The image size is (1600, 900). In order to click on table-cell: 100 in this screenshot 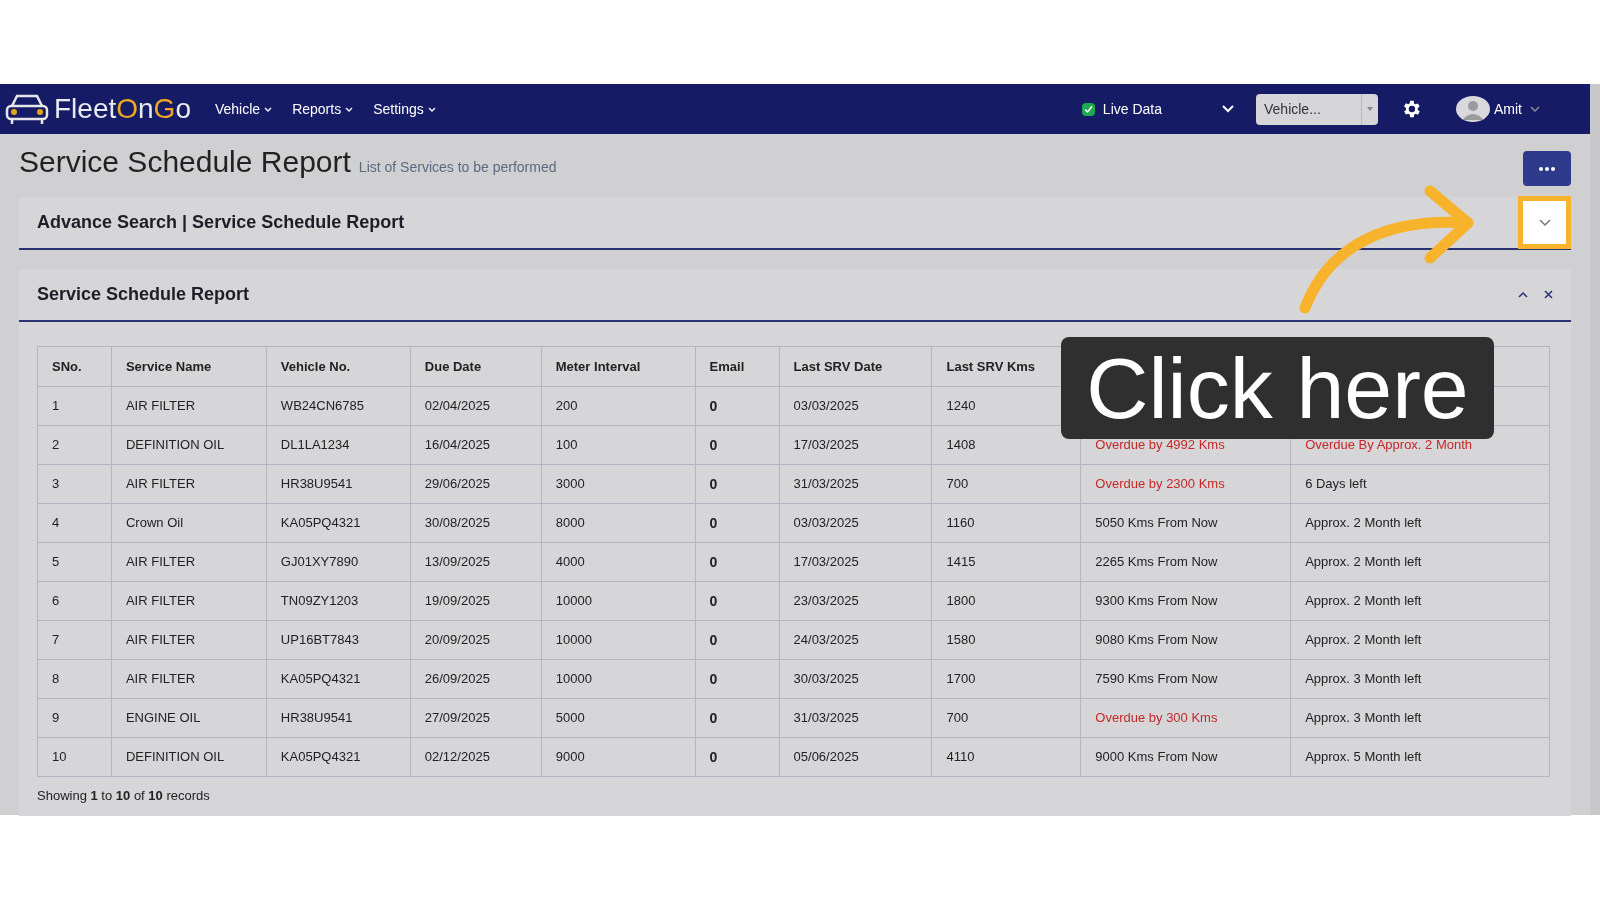, I will do `click(618, 445)`.